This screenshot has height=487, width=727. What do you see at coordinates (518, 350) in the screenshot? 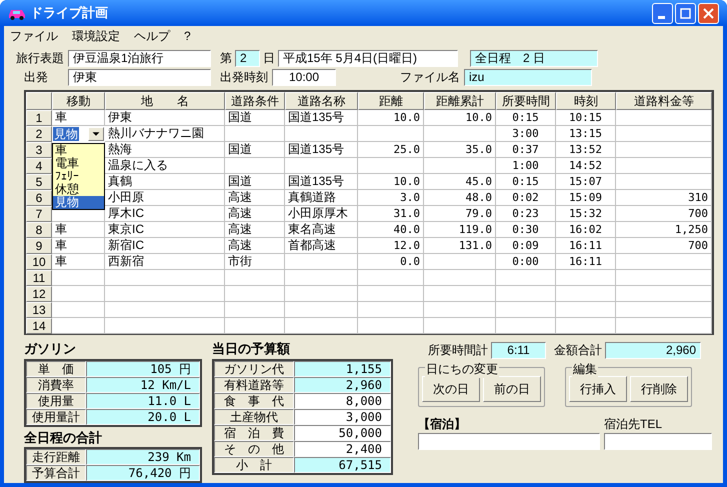
I see `duration-total-field: 6:11` at bounding box center [518, 350].